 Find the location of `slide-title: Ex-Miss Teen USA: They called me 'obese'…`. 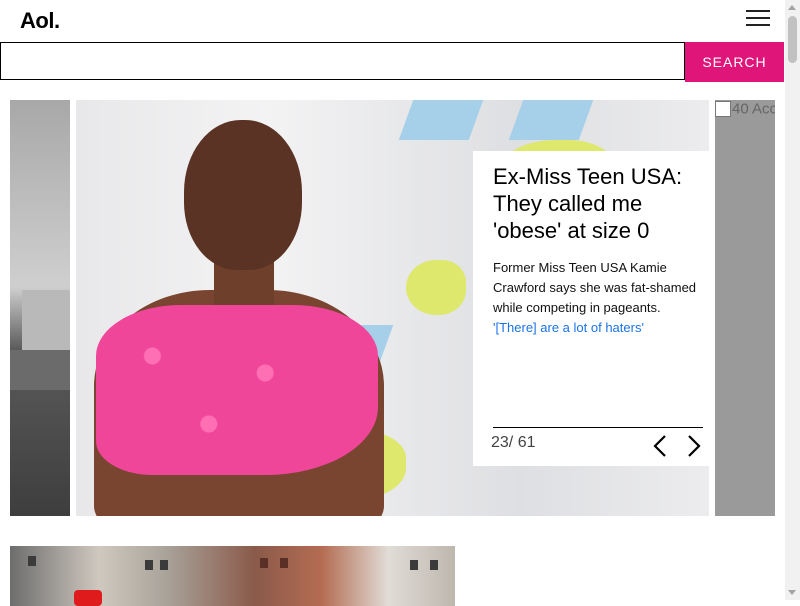

slide-title: Ex-Miss Teen USA: They called me 'obese'… is located at coordinates (588, 203).